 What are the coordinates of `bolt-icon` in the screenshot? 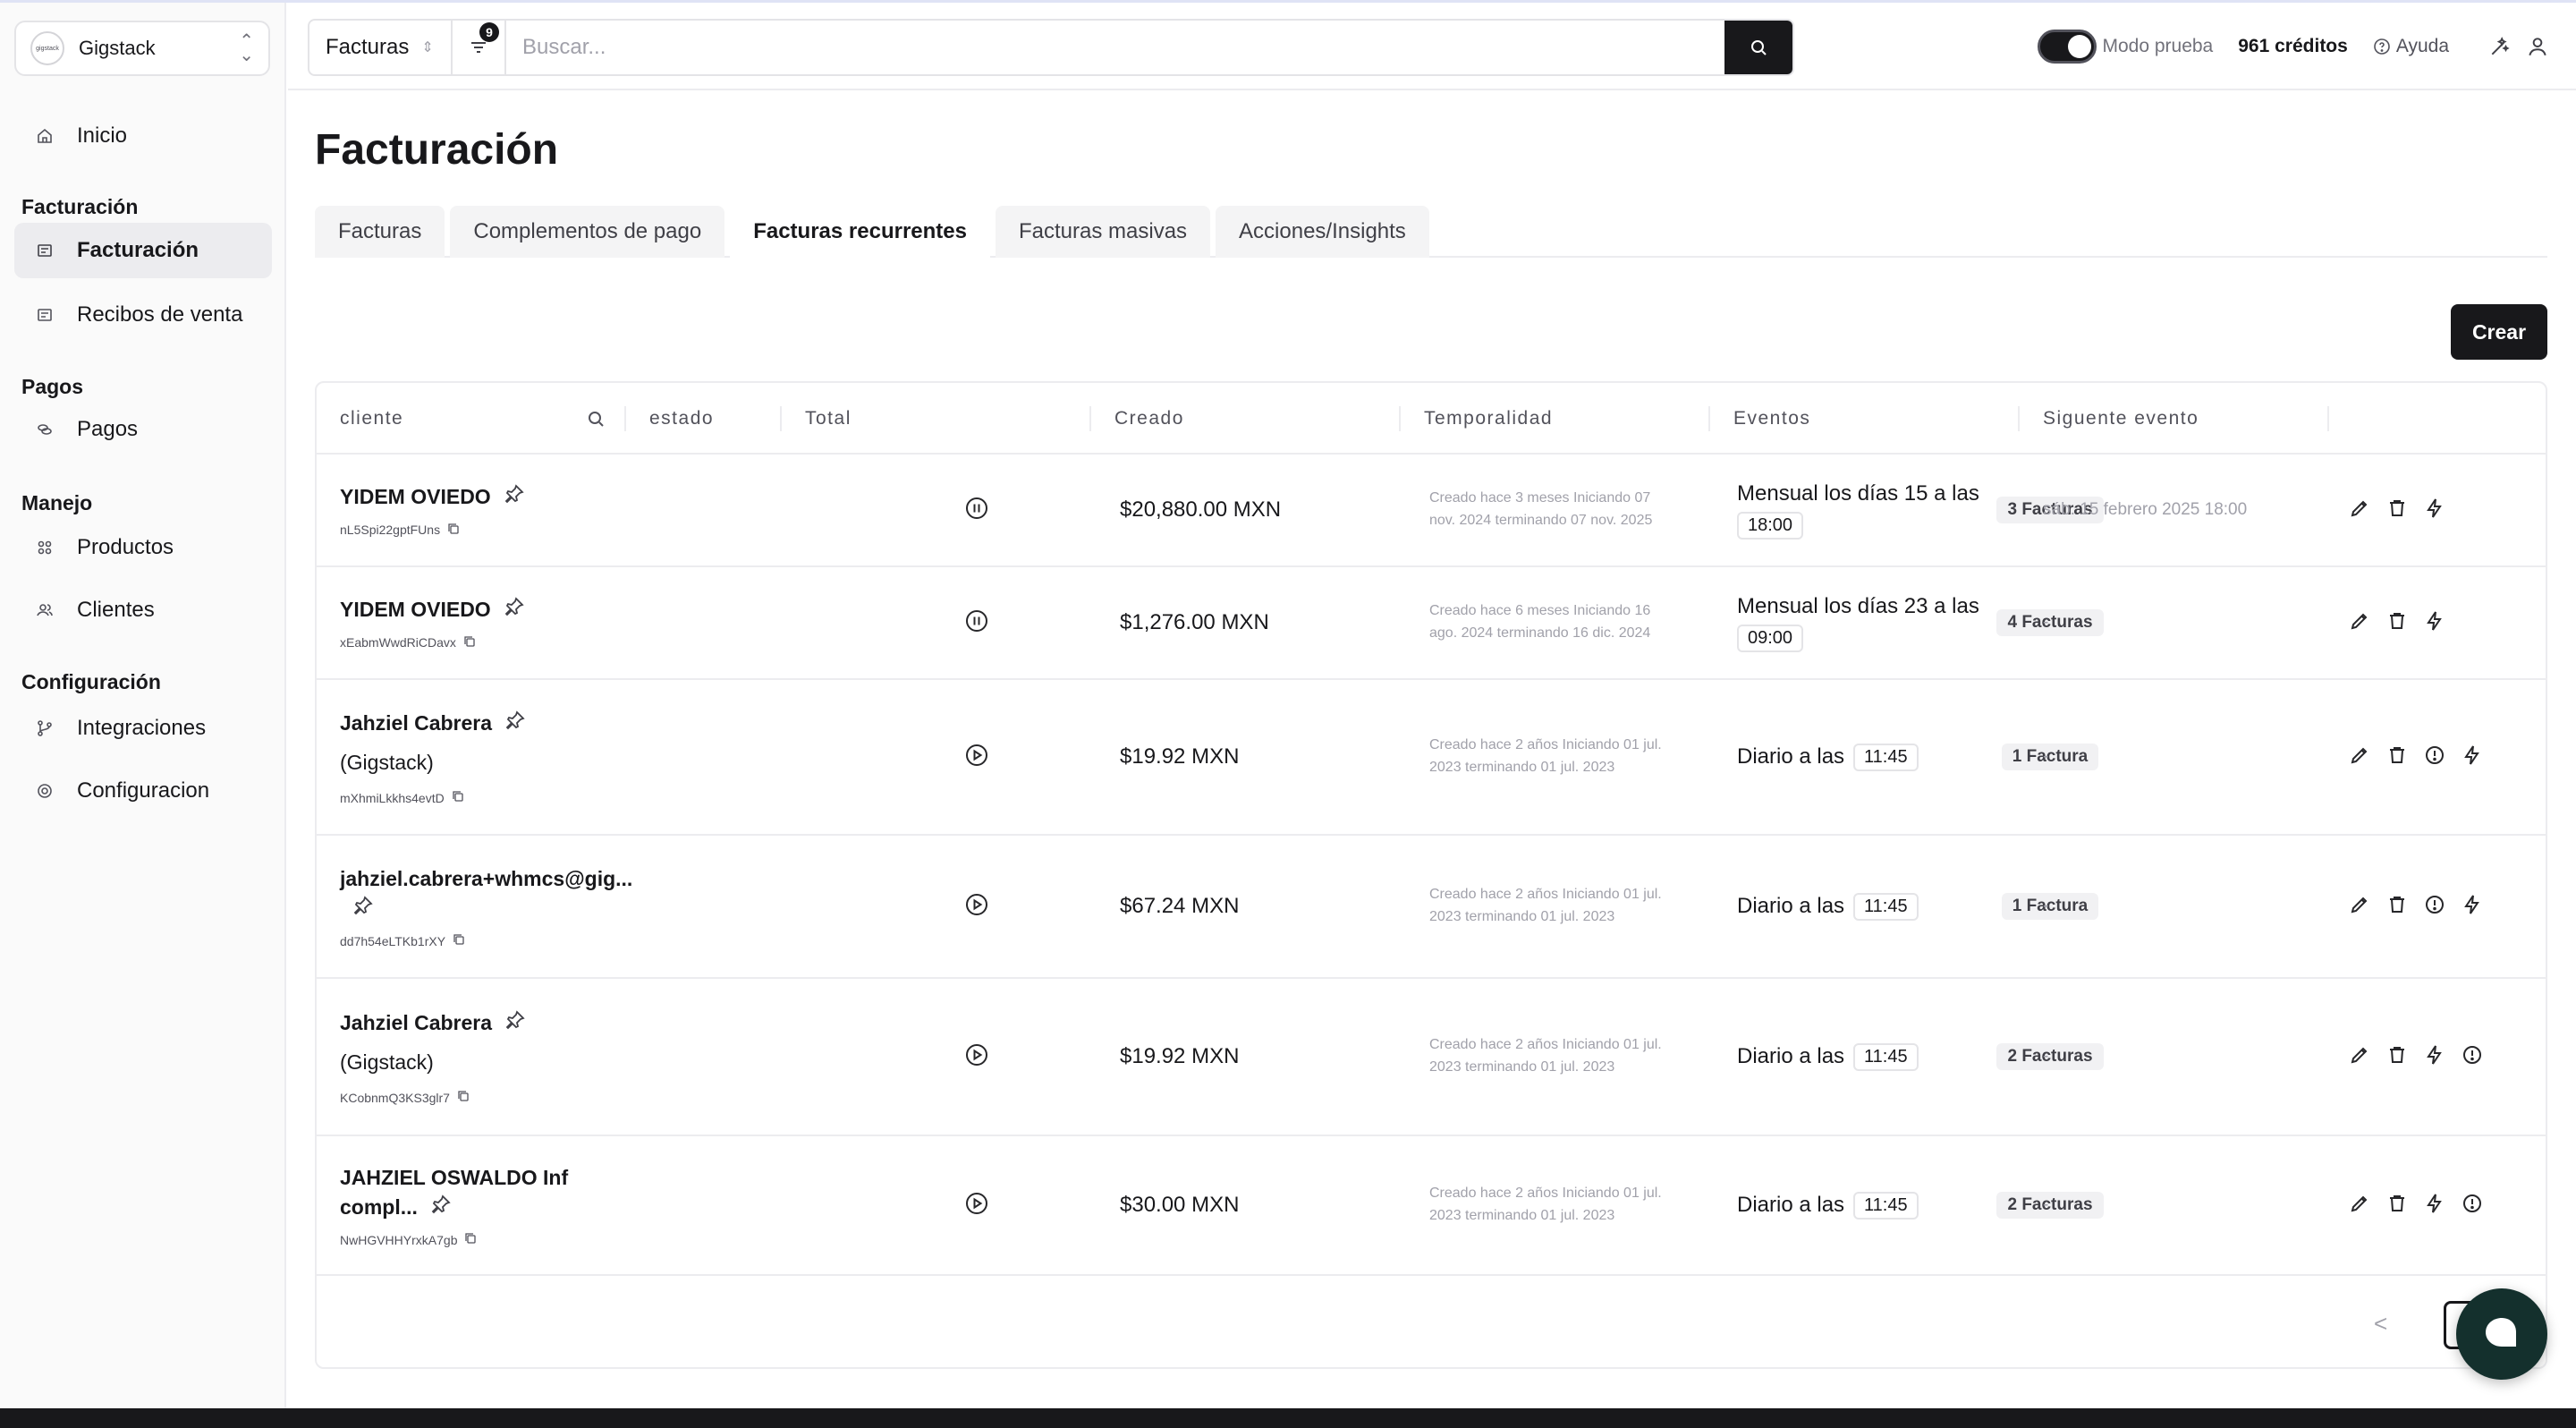 It's located at (2434, 1057).